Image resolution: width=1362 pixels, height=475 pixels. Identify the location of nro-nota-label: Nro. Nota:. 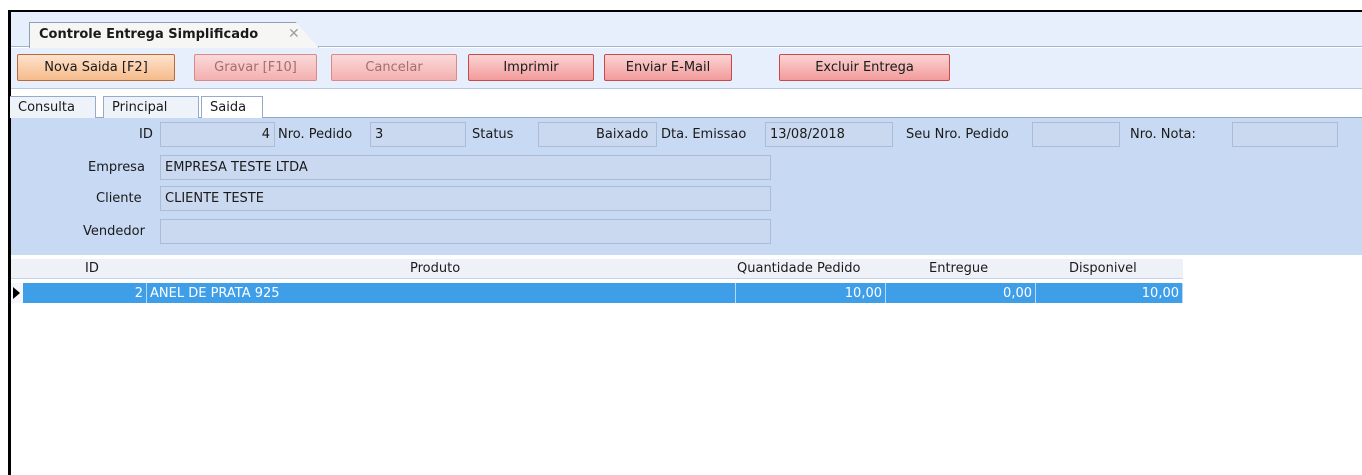
(1163, 134).